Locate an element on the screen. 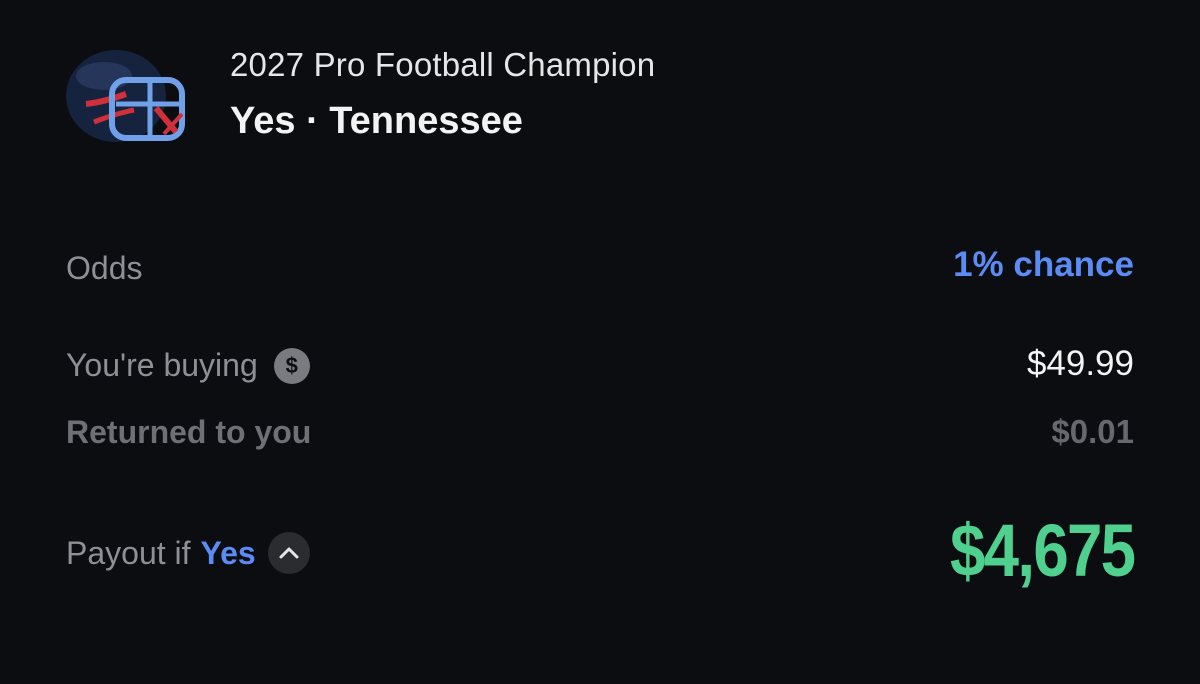  returned-label: Returned to you is located at coordinates (189, 432).